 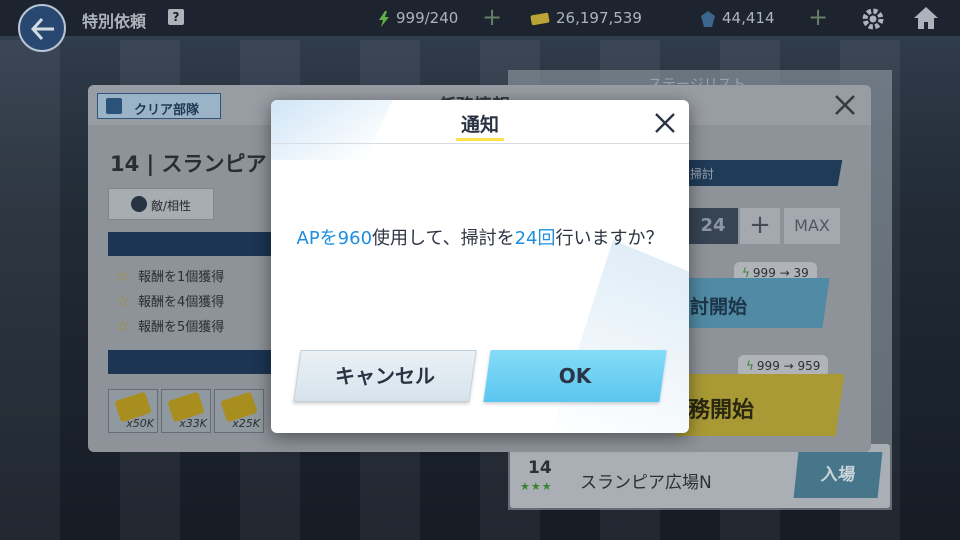 I want to click on dialog-title-underline, so click(x=480, y=139).